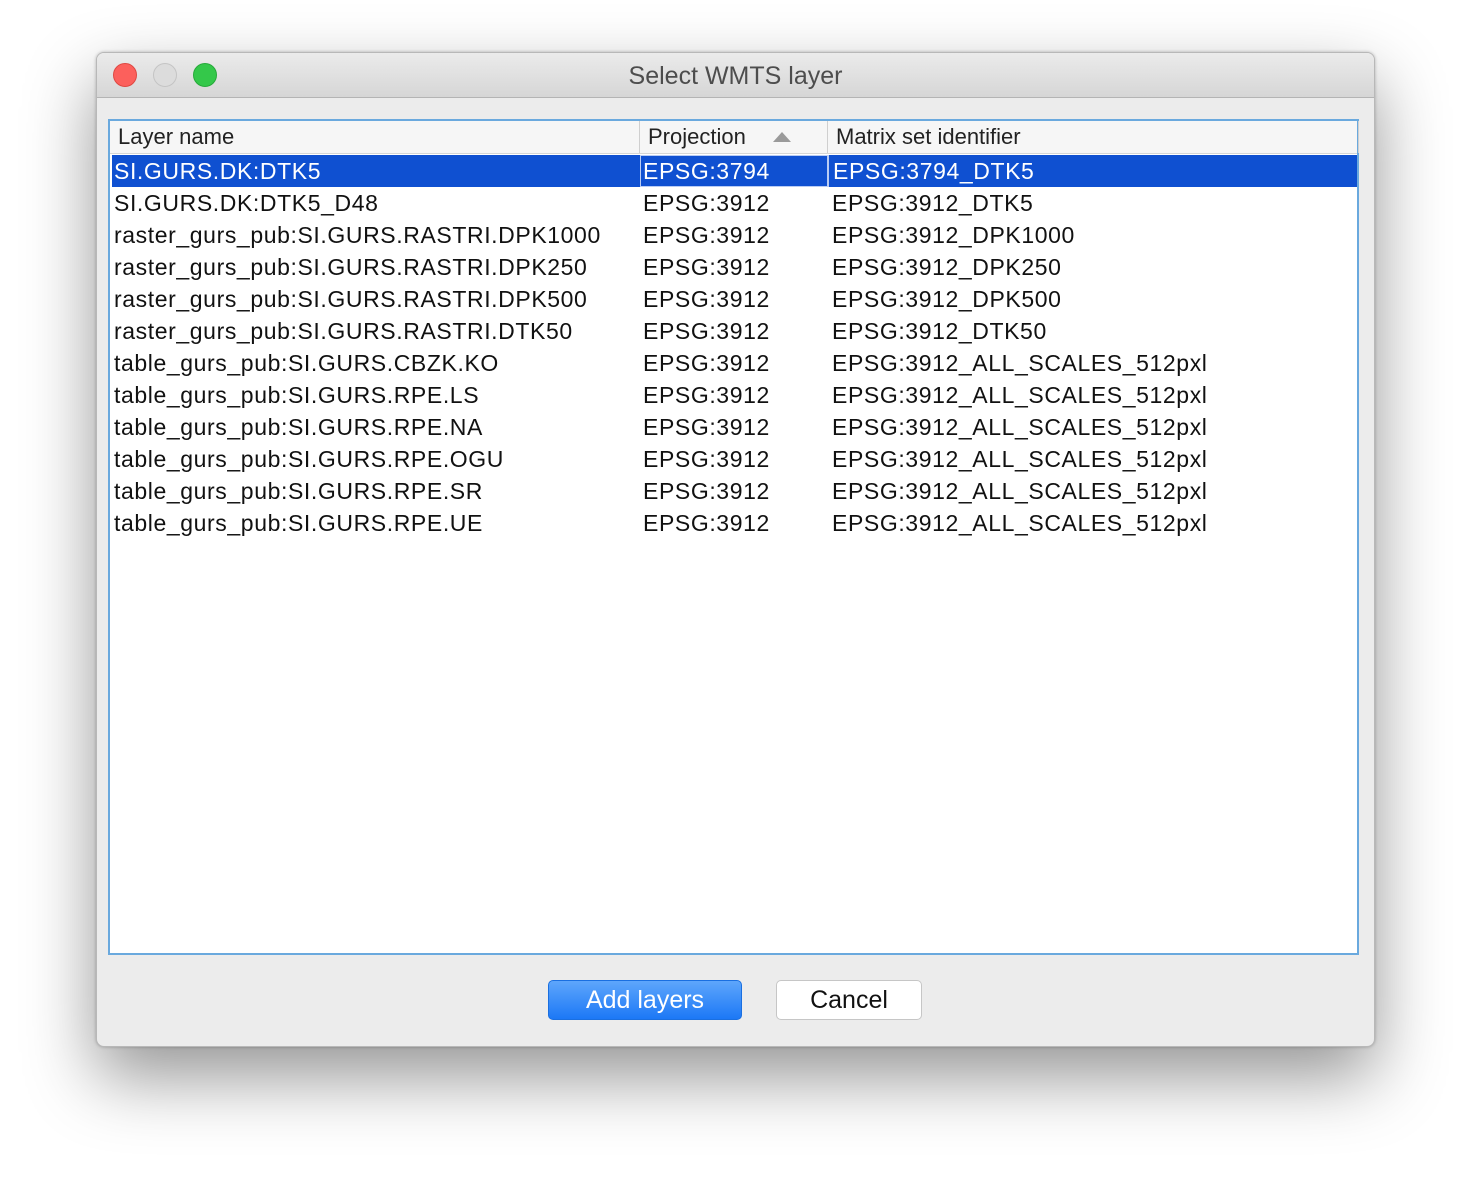 This screenshot has height=1193, width=1469. What do you see at coordinates (306, 363) in the screenshot?
I see `cell-layer-name: table_gurs_pub:SI.GURS.CBZK.KO` at bounding box center [306, 363].